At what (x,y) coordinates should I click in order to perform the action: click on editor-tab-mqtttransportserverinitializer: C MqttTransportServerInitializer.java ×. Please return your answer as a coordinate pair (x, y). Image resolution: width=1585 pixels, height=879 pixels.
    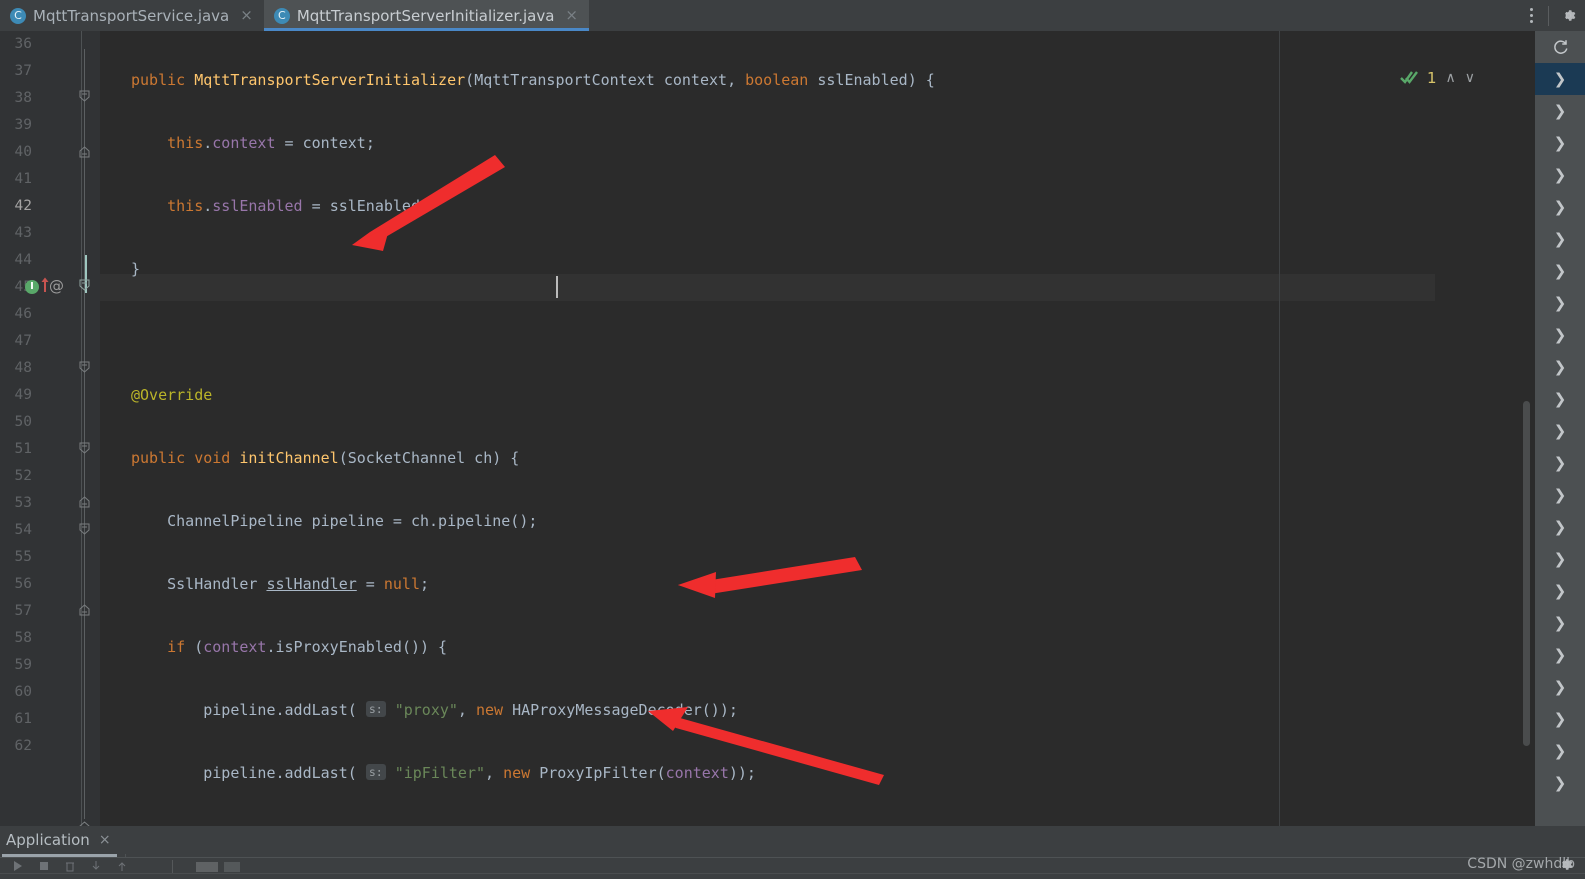
    Looking at the image, I should click on (426, 15).